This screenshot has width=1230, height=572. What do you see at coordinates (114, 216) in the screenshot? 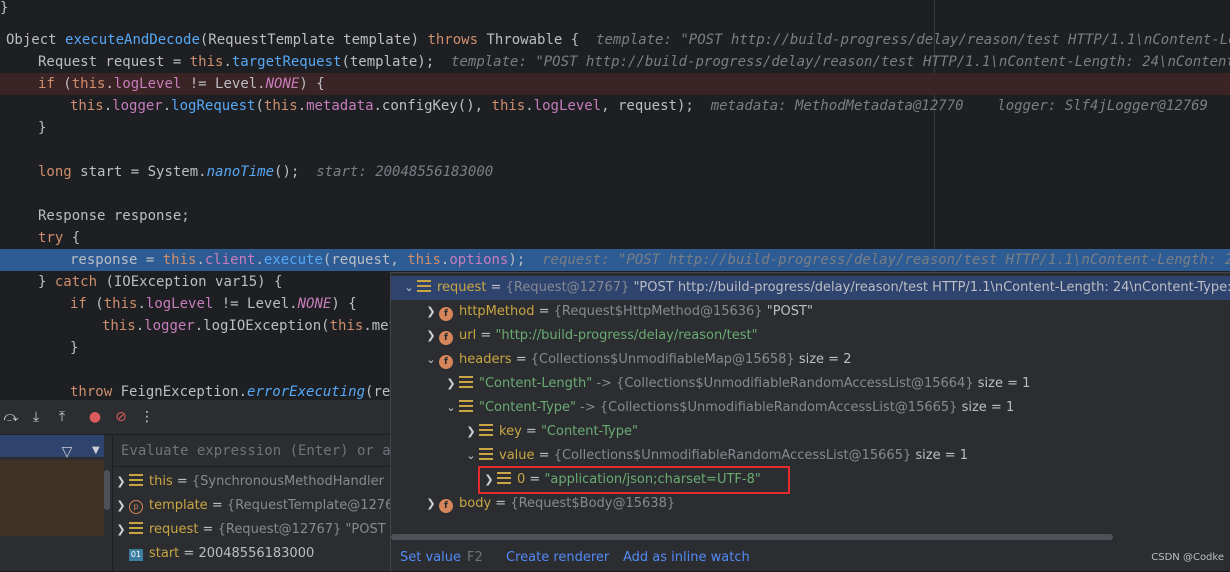
I see `token: Response response;` at bounding box center [114, 216].